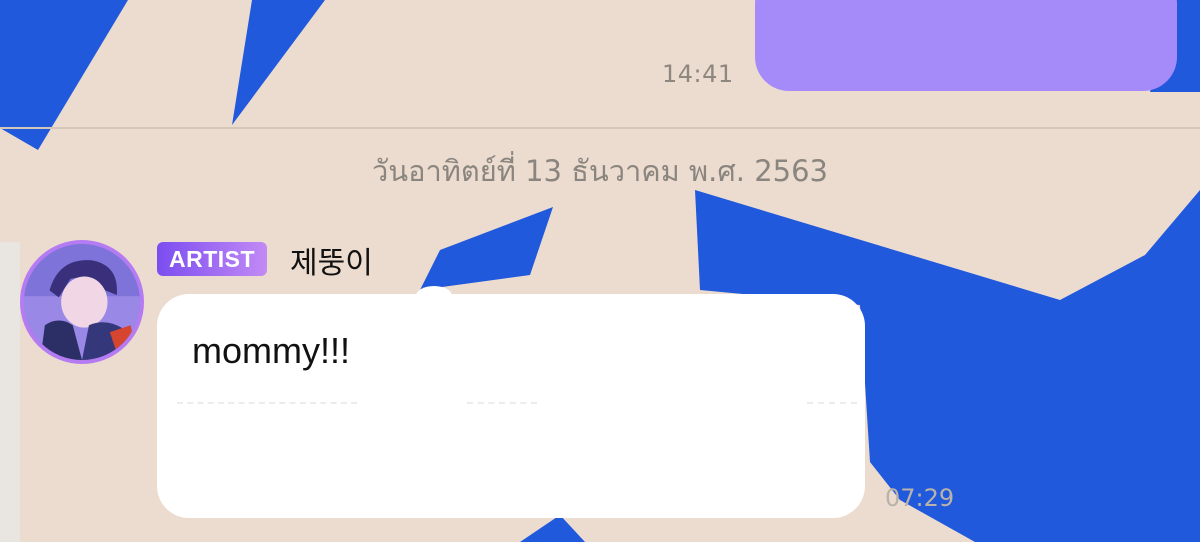  What do you see at coordinates (486, 248) in the screenshot?
I see `wallpaper-shape-mid` at bounding box center [486, 248].